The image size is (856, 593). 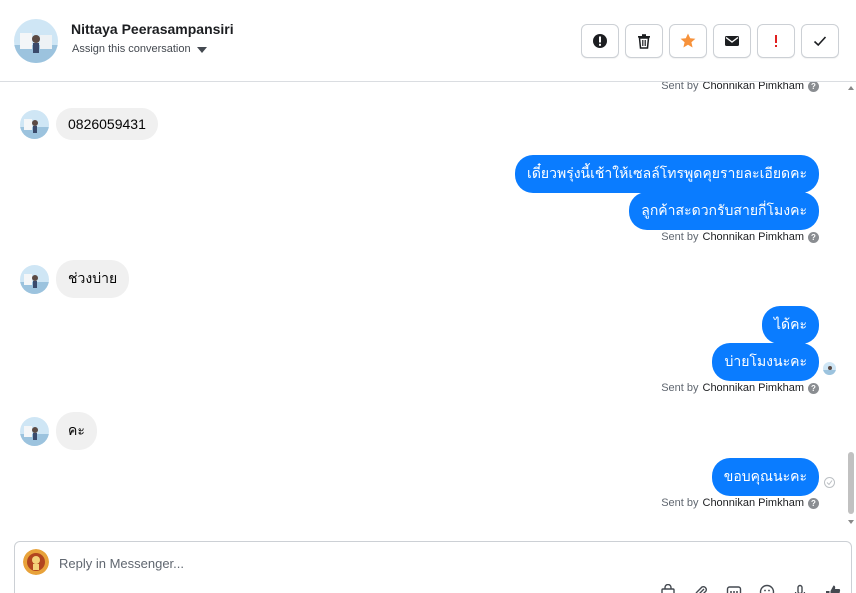 I want to click on assign-label: Assign this conversation, so click(x=131, y=49).